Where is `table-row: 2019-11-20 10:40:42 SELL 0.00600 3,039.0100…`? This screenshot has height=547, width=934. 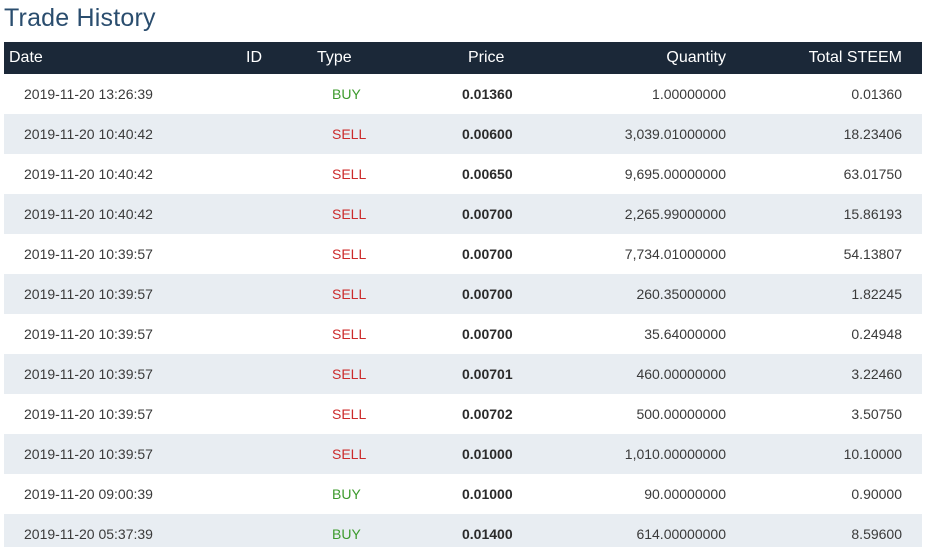 table-row: 2019-11-20 10:40:42 SELL 0.00600 3,039.0100… is located at coordinates (463, 134).